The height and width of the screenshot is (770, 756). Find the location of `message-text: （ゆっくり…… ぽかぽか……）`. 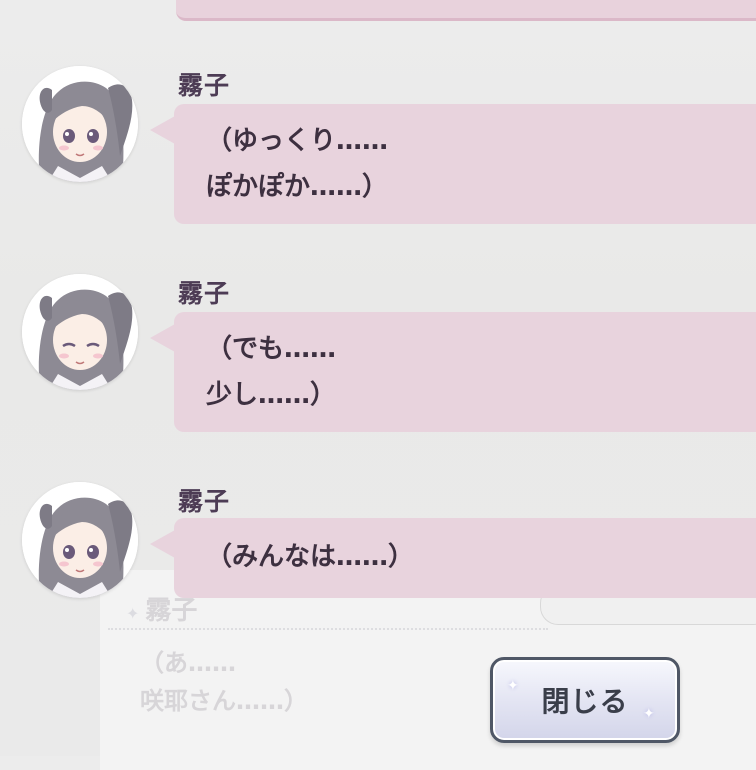

message-text: （ゆっくり…… ぽかぽか……） is located at coordinates (297, 164).